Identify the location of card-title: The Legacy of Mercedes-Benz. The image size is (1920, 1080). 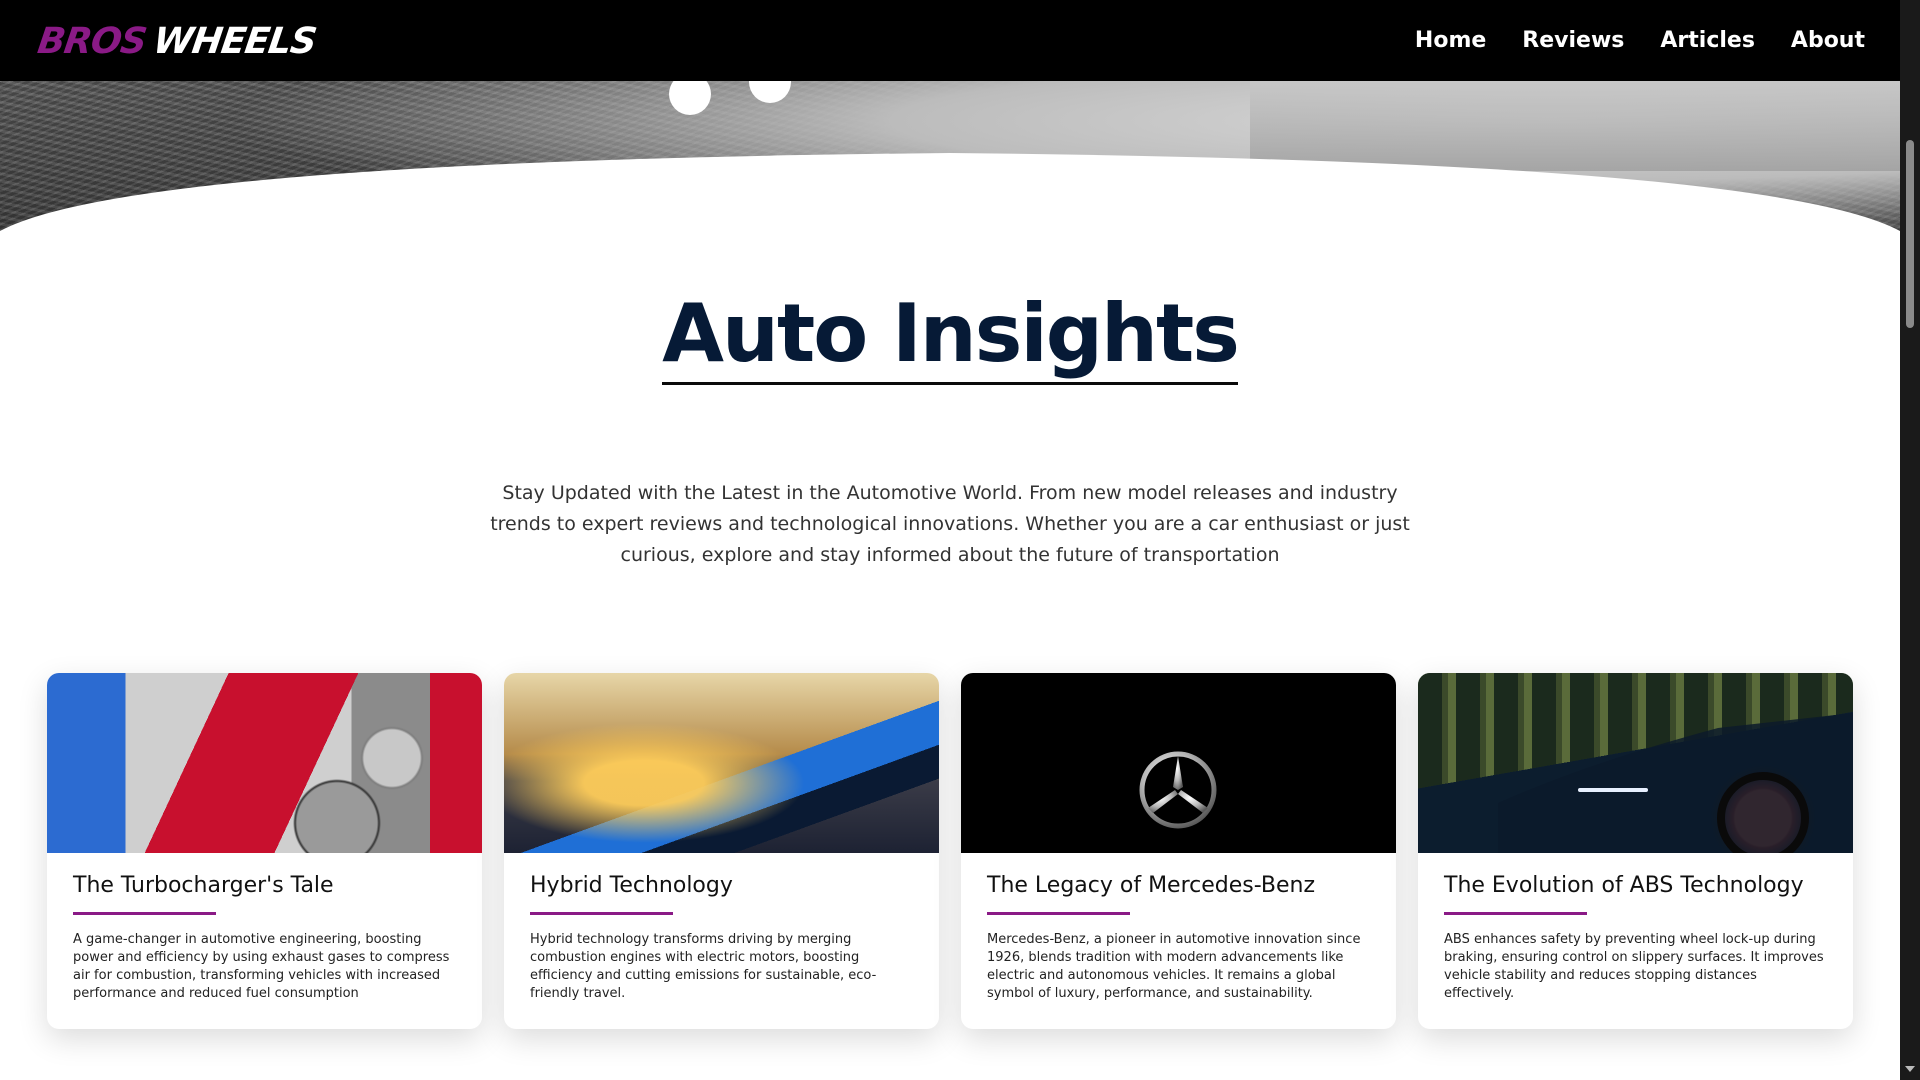
(1178, 886).